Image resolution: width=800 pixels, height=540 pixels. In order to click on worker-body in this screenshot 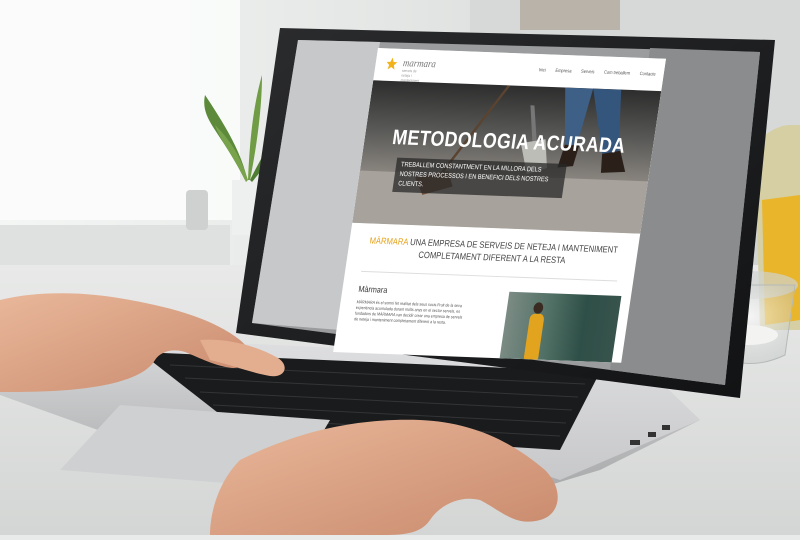, I will do `click(534, 336)`.